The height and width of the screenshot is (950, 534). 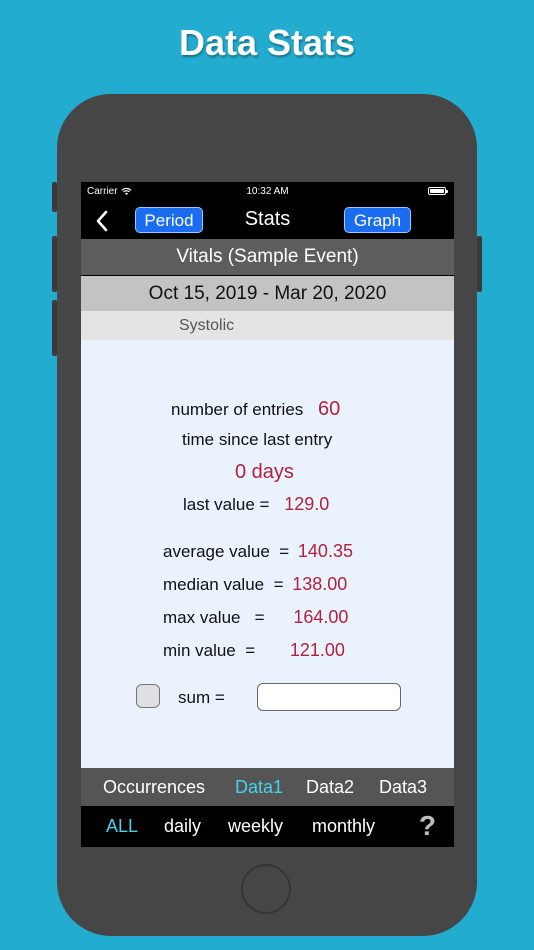 What do you see at coordinates (325, 551) in the screenshot?
I see `average-value: 140.35` at bounding box center [325, 551].